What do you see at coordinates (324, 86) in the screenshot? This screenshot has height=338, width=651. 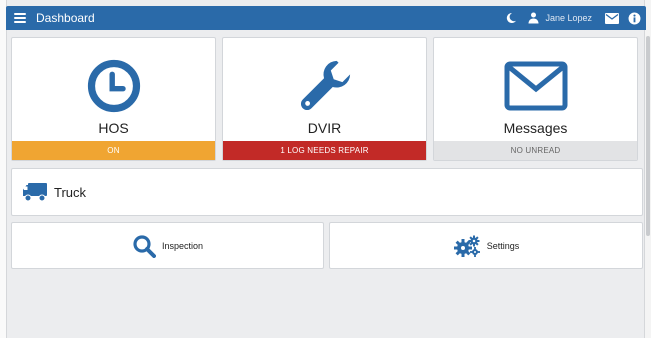 I see `wrench-icon` at bounding box center [324, 86].